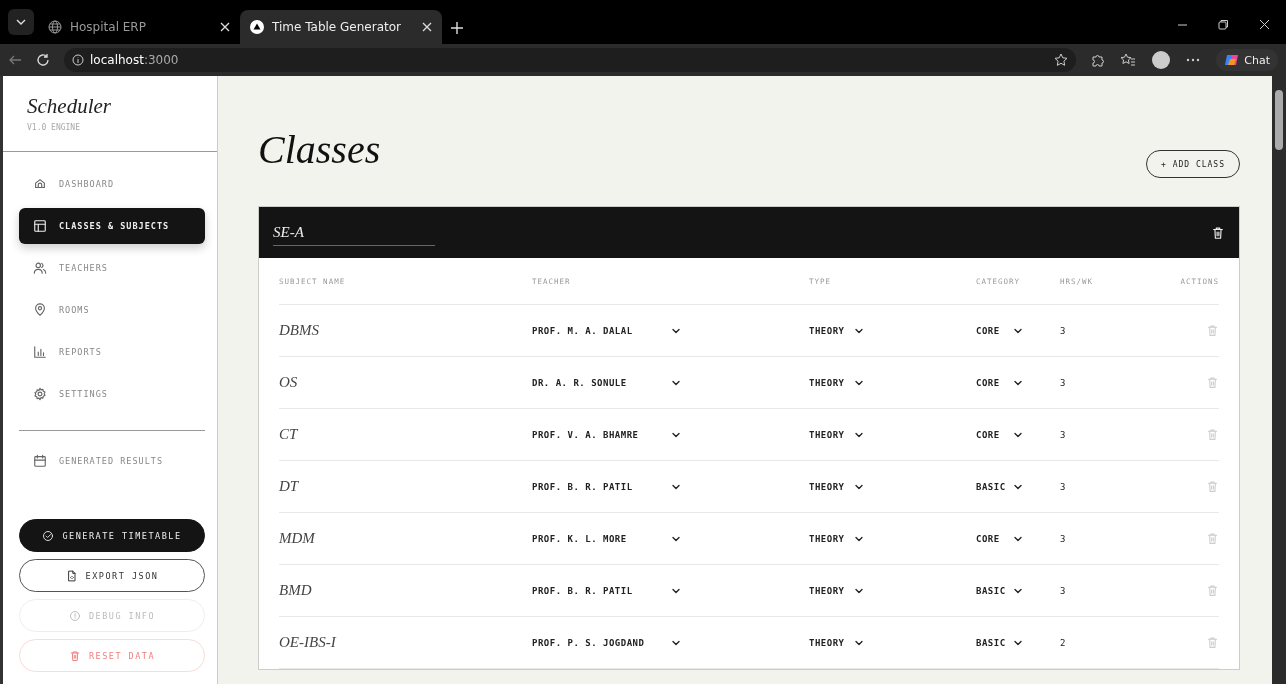 The width and height of the screenshot is (1286, 684). I want to click on calendar-icon, so click(40, 461).